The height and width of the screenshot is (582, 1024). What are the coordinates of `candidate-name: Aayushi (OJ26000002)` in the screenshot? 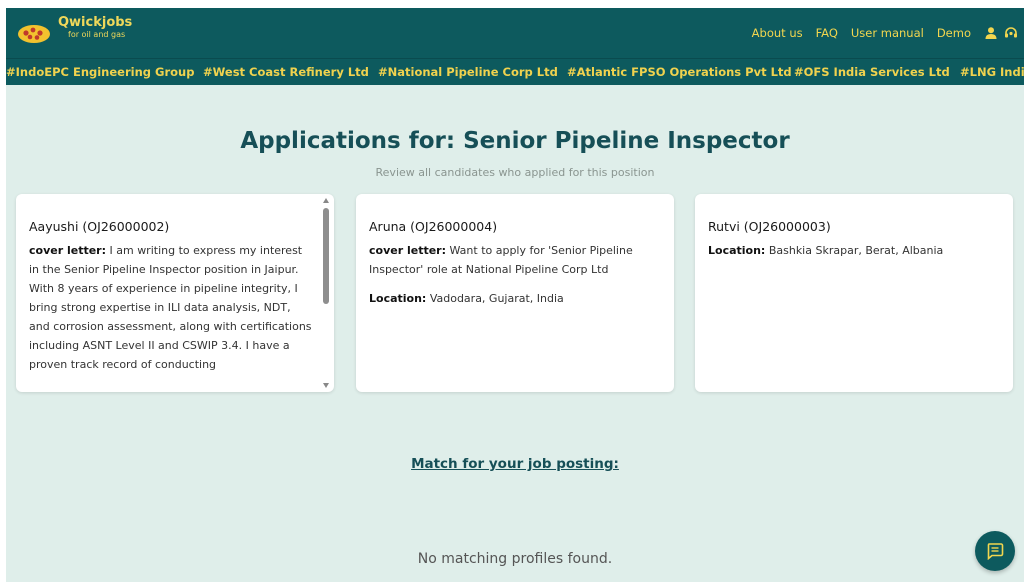 It's located at (99, 226).